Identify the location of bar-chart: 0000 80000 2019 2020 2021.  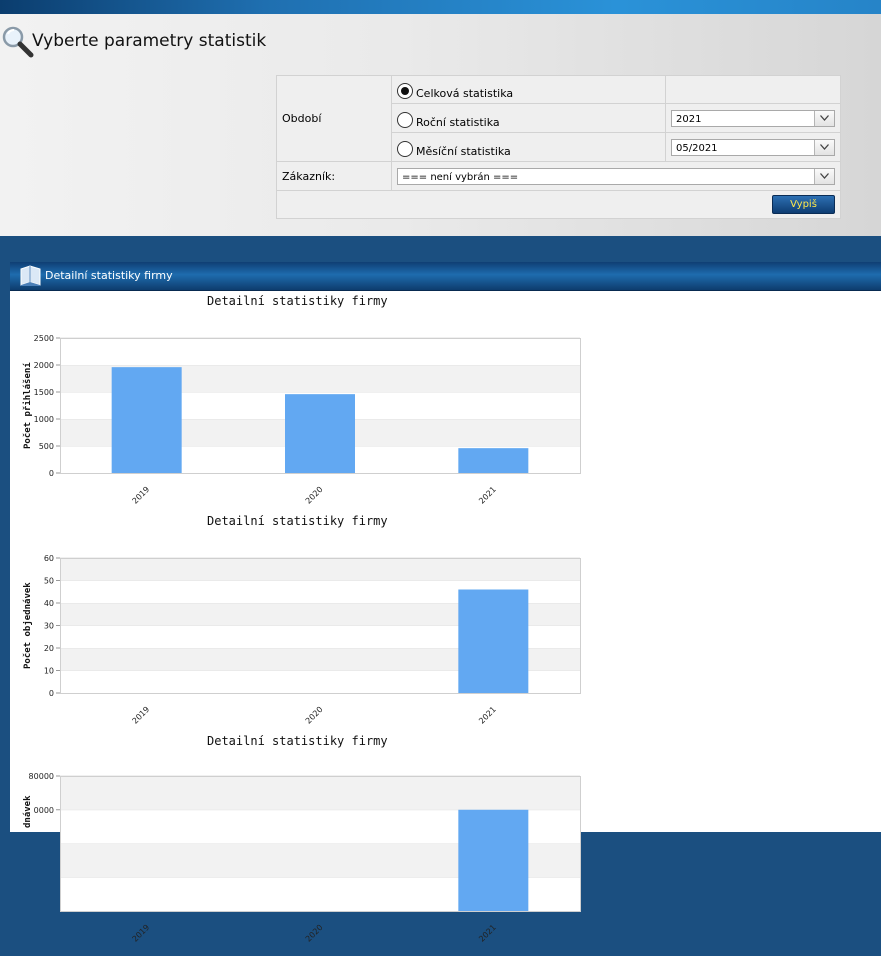
(305, 858).